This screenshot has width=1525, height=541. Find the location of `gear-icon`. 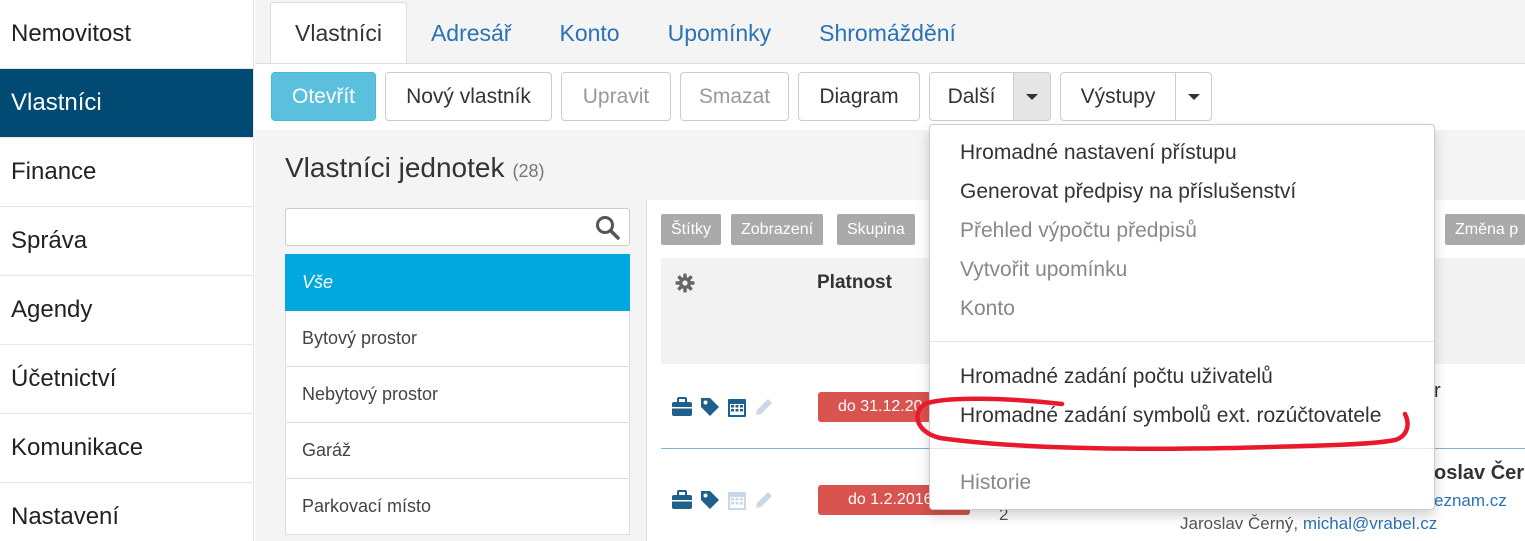

gear-icon is located at coordinates (685, 283).